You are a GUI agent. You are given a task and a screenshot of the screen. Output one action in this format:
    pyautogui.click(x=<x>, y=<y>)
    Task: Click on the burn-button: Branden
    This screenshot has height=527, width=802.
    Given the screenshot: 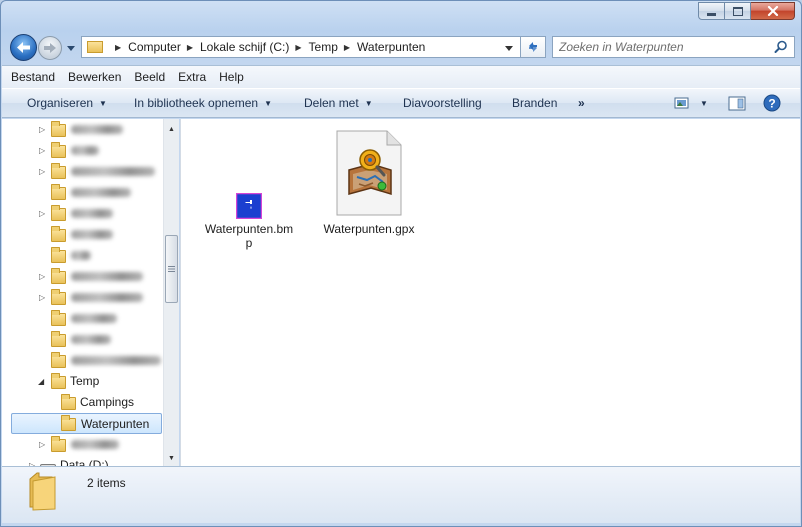 What is the action you would take?
    pyautogui.click(x=534, y=103)
    